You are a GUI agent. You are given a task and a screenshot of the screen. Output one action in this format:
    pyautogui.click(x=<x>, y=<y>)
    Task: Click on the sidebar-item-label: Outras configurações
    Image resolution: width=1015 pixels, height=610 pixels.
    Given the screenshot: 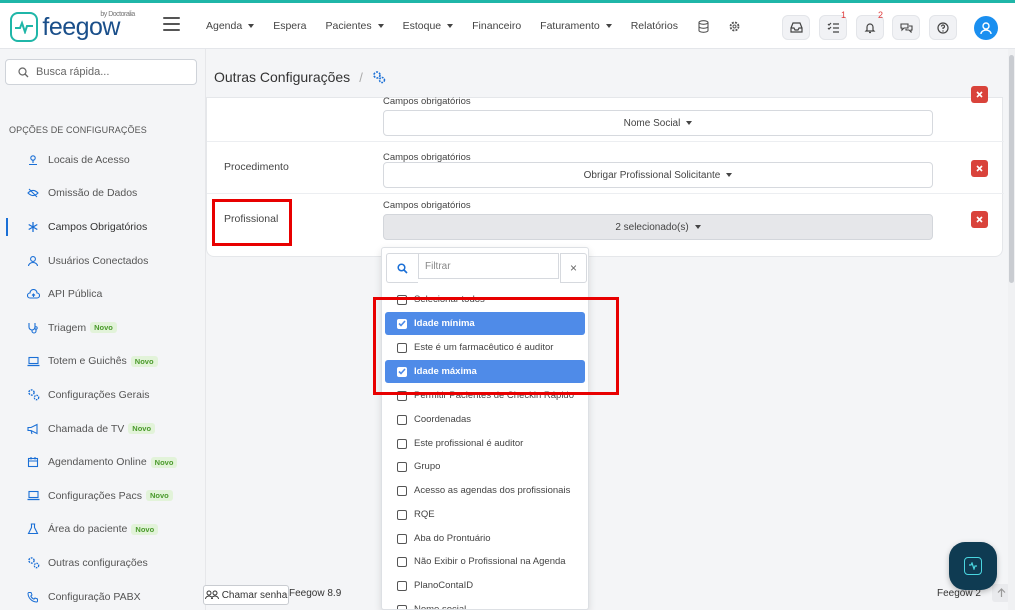 What is the action you would take?
    pyautogui.click(x=98, y=562)
    